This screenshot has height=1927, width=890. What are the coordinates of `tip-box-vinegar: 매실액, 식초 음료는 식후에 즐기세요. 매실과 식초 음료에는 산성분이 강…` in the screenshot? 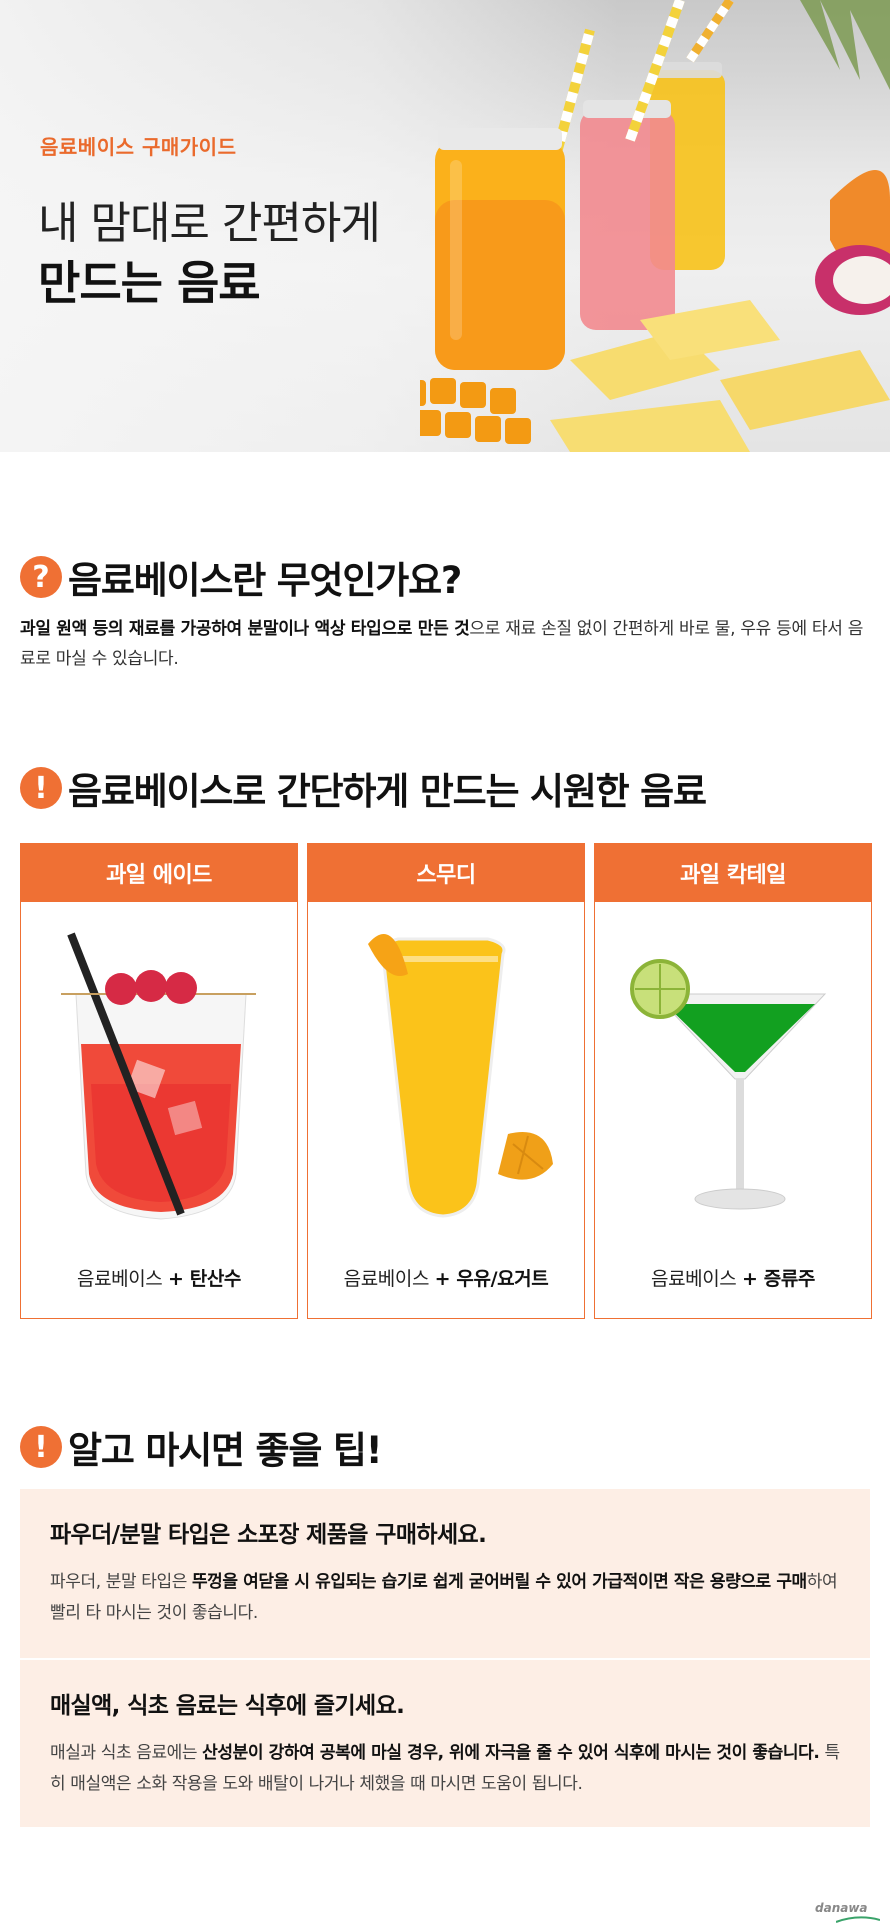 It's located at (445, 1743).